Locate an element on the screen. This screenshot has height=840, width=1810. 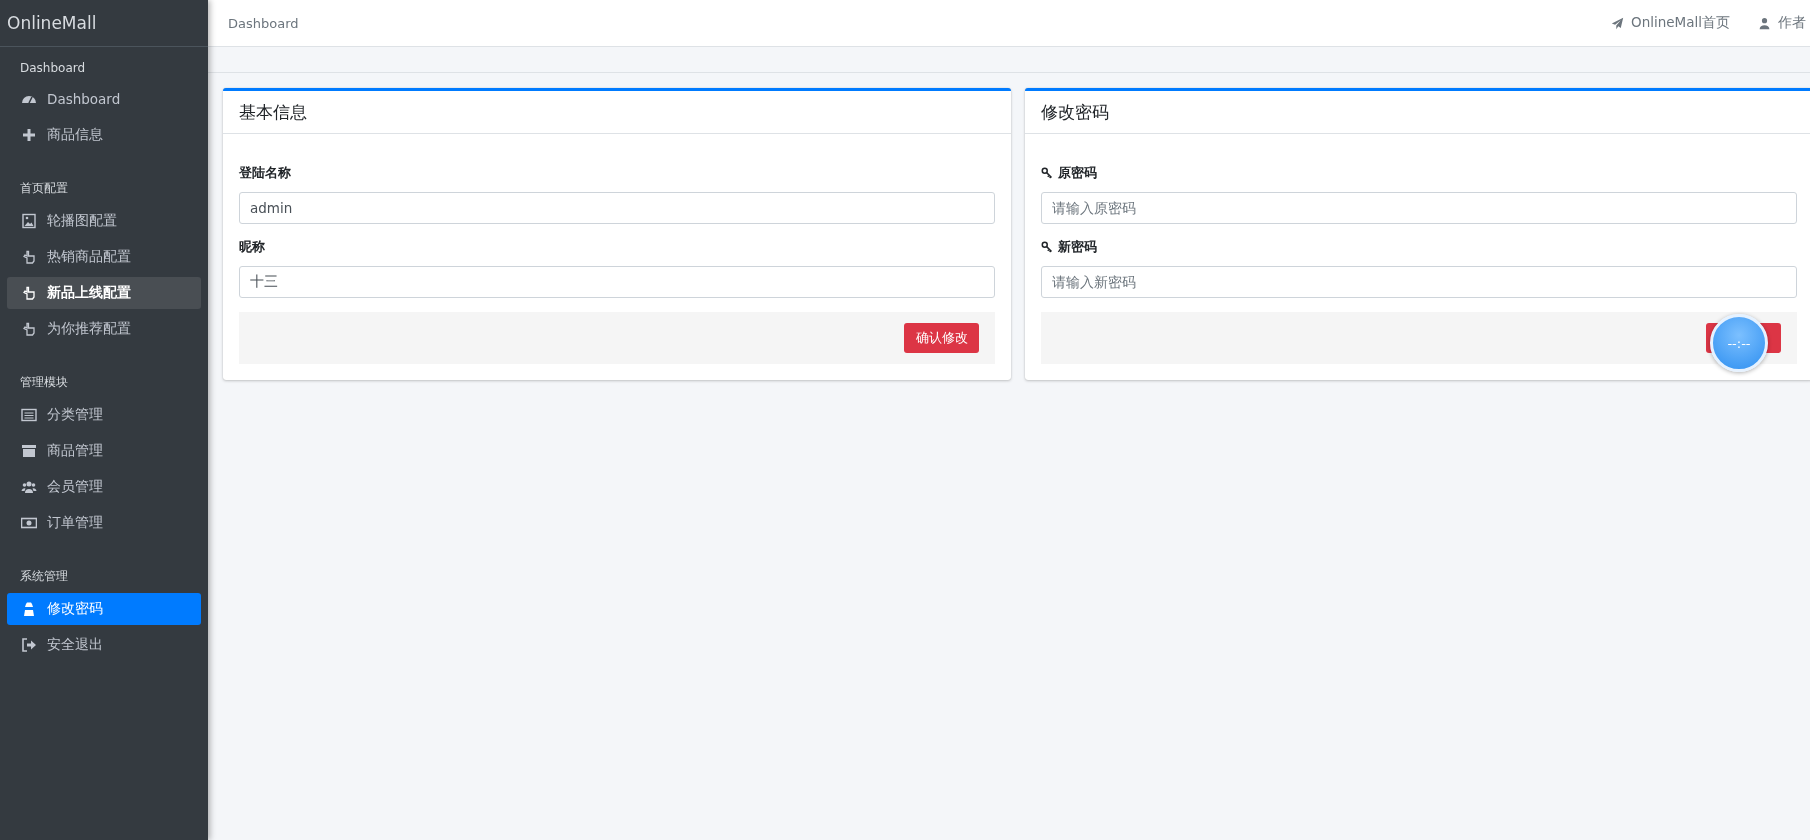
field-label: 新密码 is located at coordinates (1077, 247).